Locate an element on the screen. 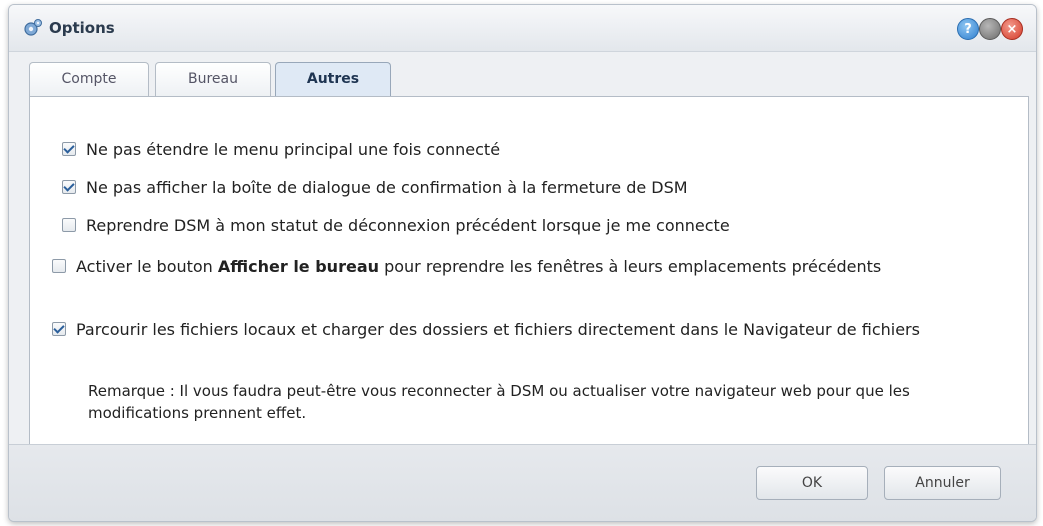 The image size is (1043, 526). option-label: Activer le bouton is located at coordinates (147, 266).